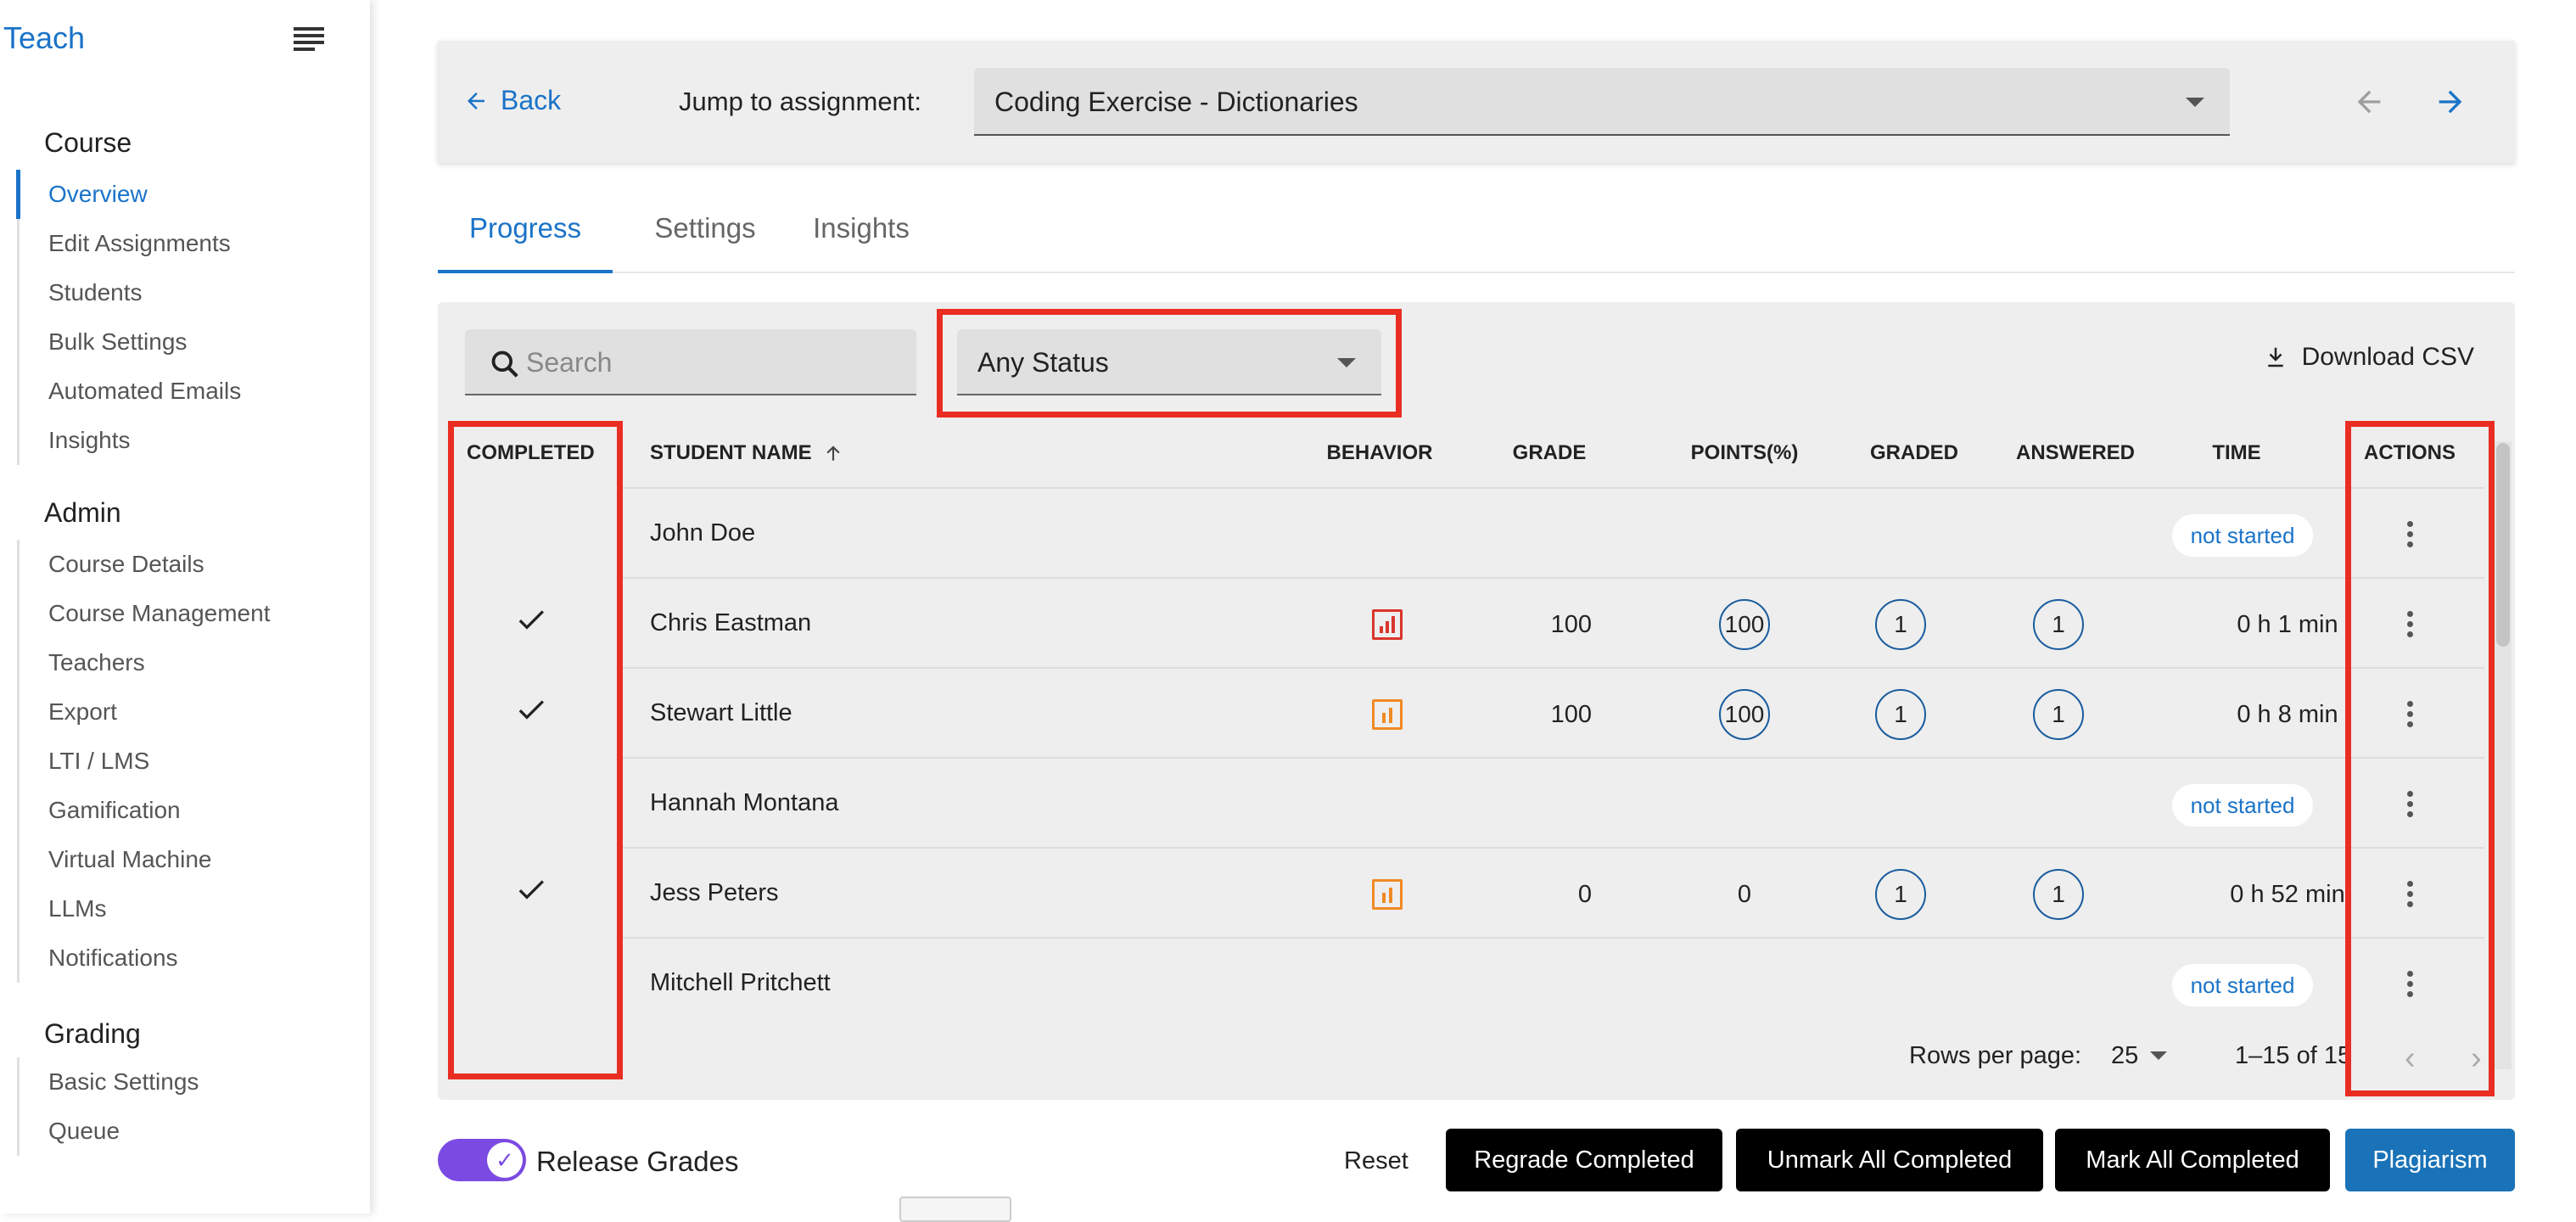 This screenshot has width=2576, height=1222. What do you see at coordinates (1176, 102) in the screenshot?
I see `assignment-select-value: Coding Exercise - Dictionaries` at bounding box center [1176, 102].